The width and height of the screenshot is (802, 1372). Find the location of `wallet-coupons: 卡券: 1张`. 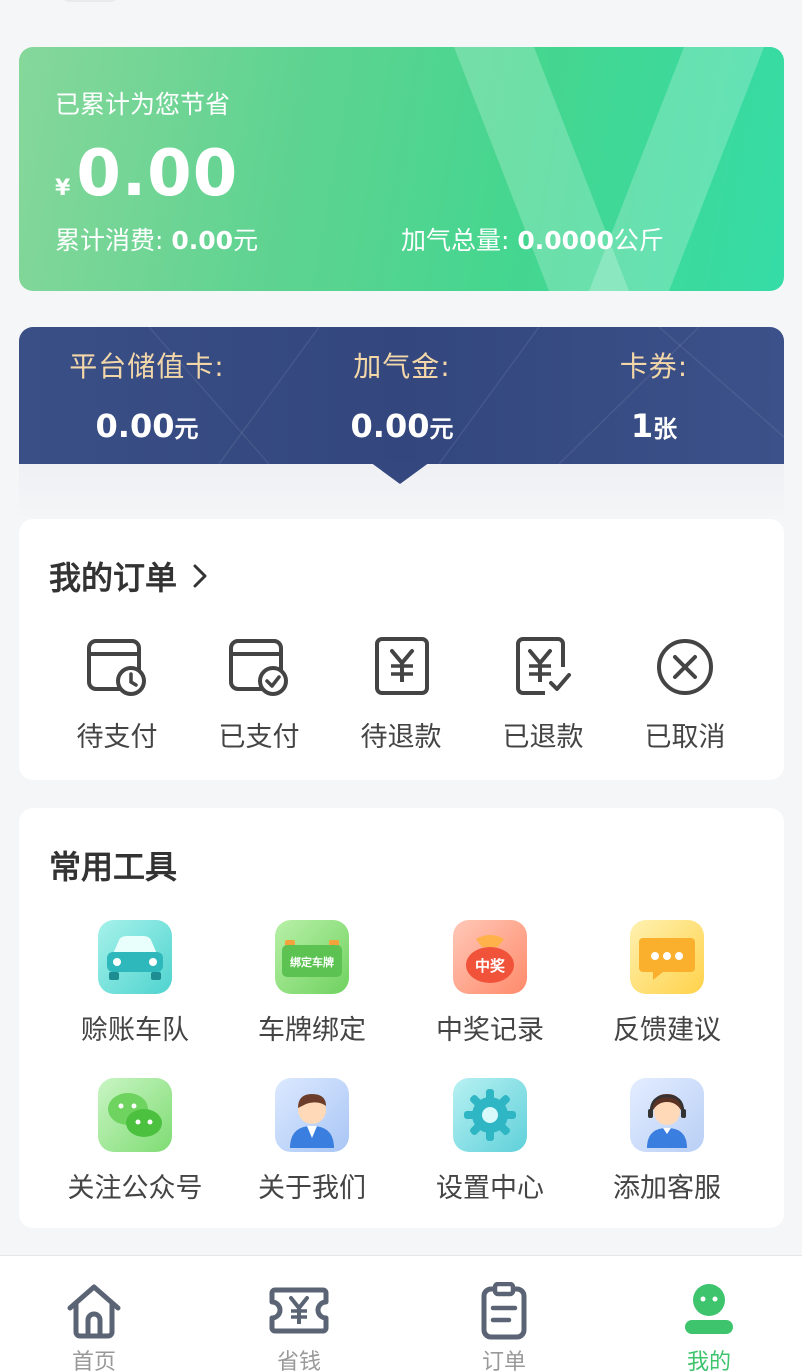

wallet-coupons: 卡券: 1张 is located at coordinates (654, 395).